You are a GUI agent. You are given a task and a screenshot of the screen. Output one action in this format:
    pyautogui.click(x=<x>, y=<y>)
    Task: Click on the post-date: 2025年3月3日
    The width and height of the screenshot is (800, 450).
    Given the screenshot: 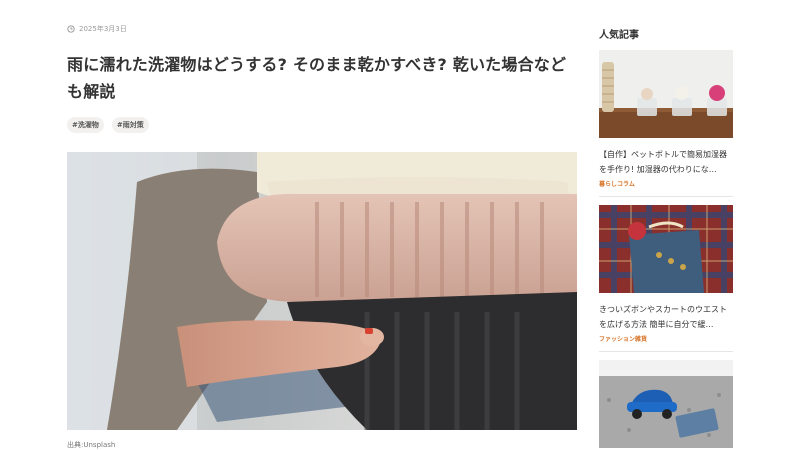 What is the action you would take?
    pyautogui.click(x=322, y=29)
    